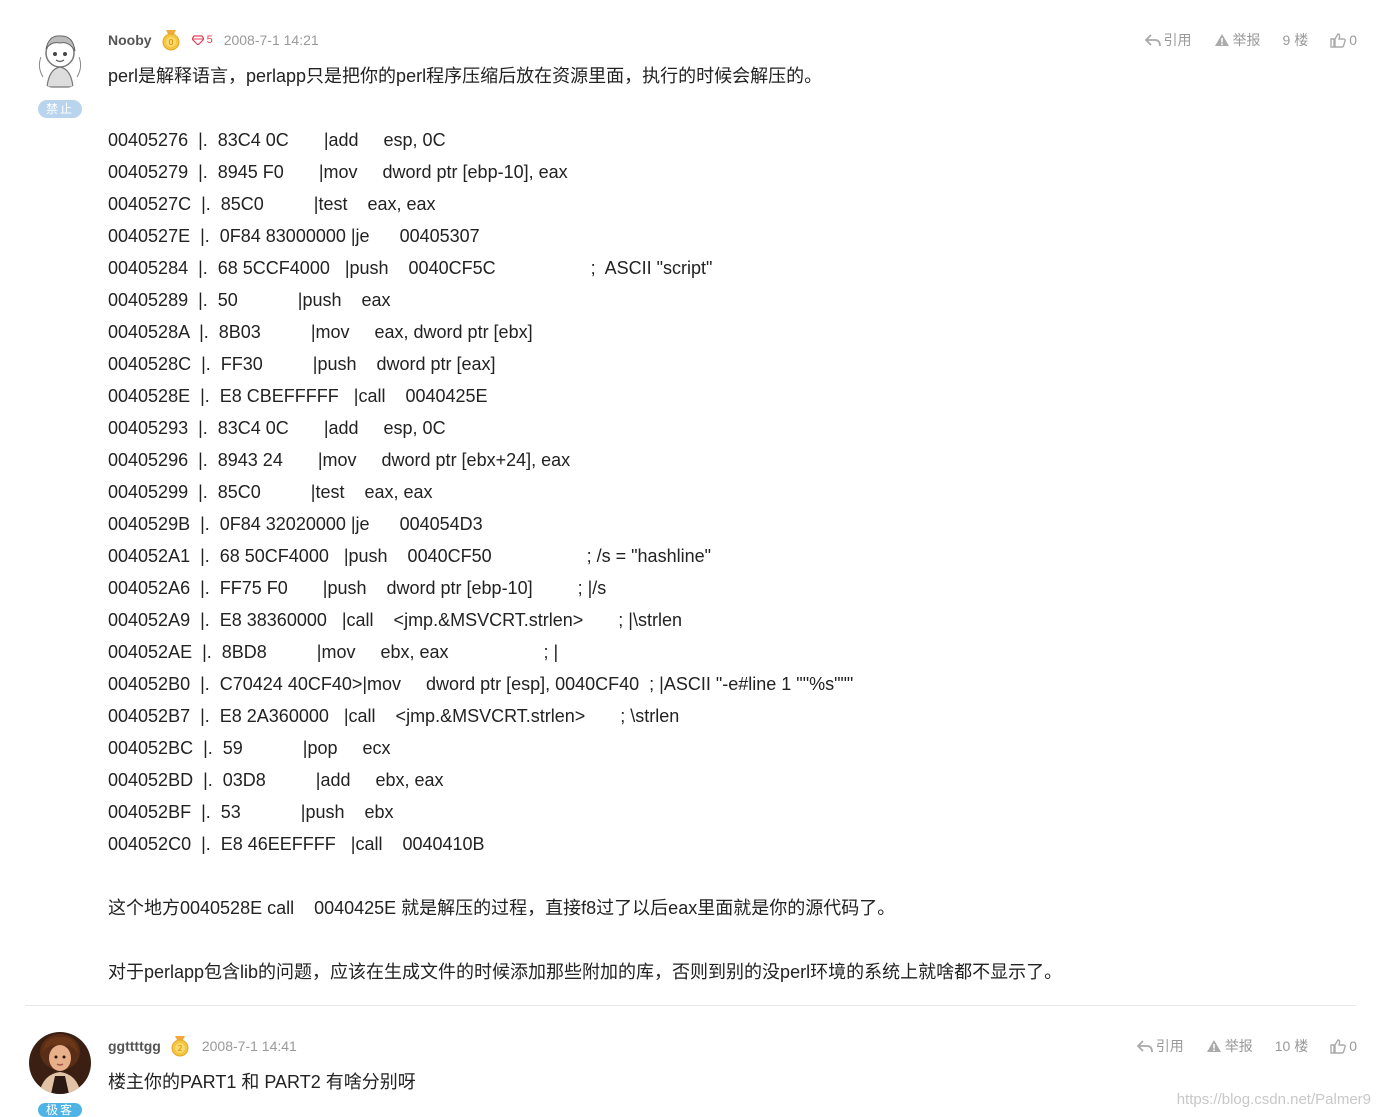 This screenshot has height=1117, width=1381. I want to click on username: ggttttgg, so click(134, 1046).